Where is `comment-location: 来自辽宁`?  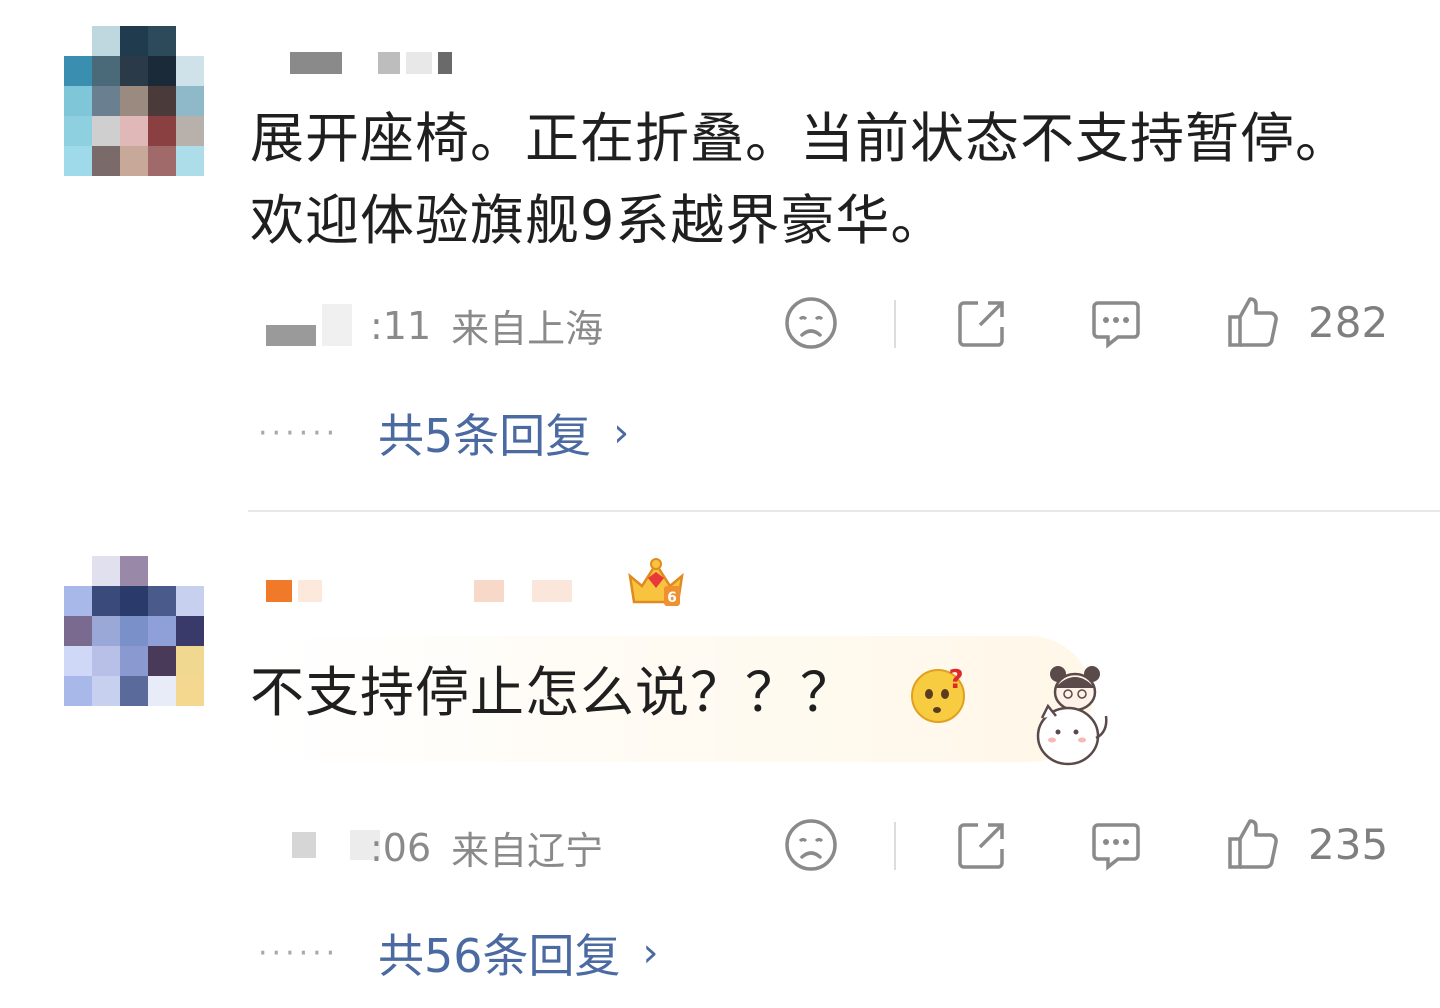
comment-location: 来自辽宁 is located at coordinates (527, 851).